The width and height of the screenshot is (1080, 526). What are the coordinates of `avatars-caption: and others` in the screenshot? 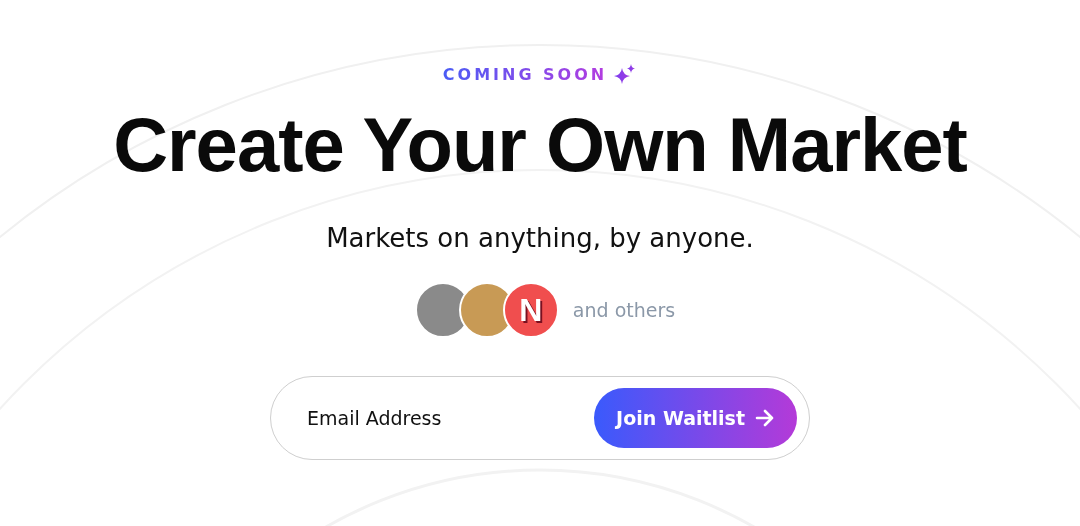 It's located at (624, 310).